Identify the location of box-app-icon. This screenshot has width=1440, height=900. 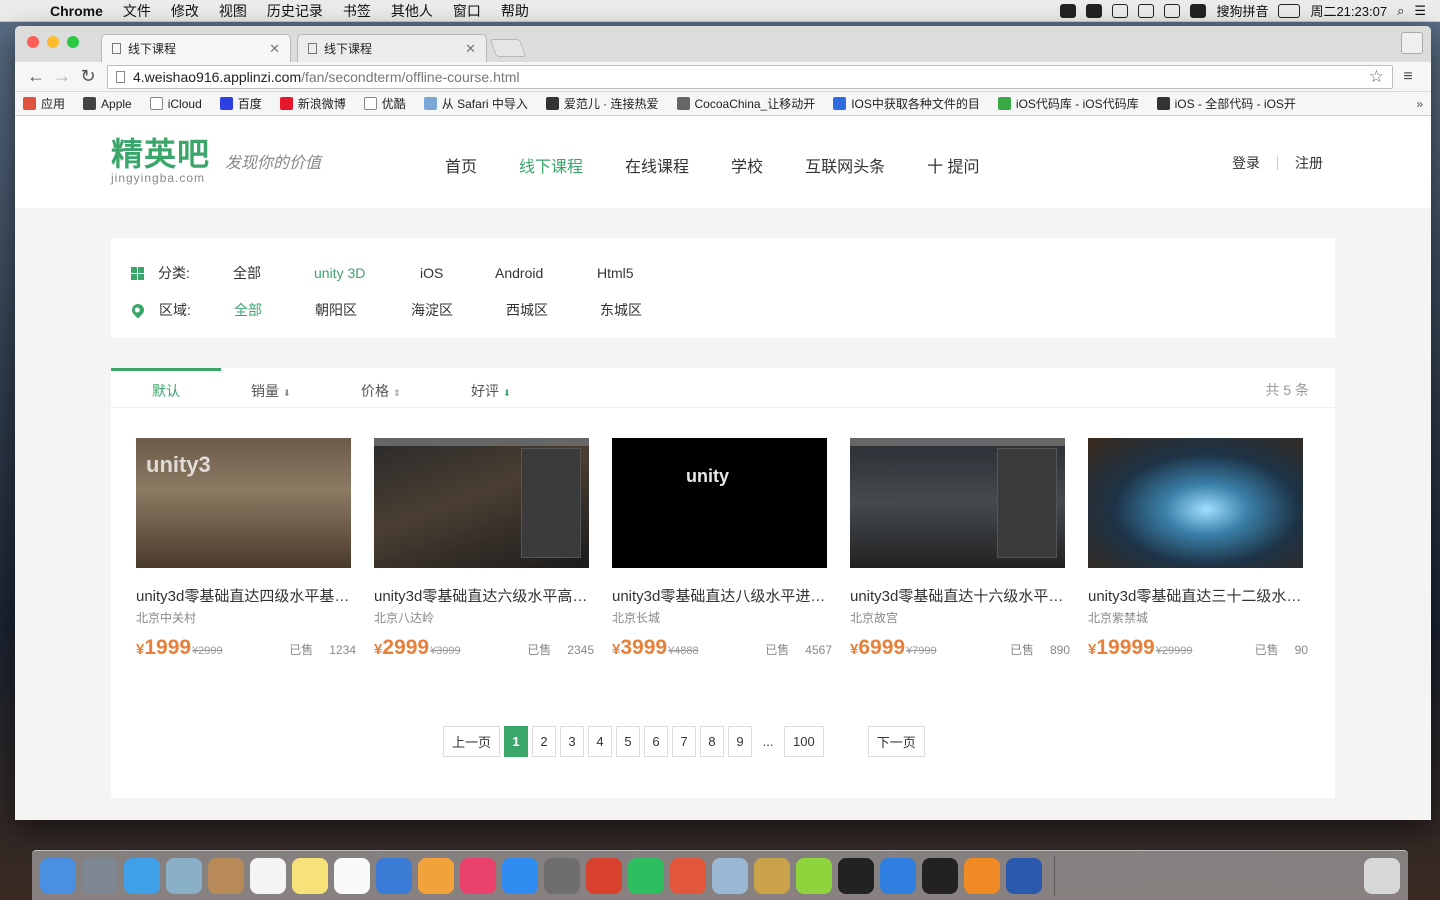
(688, 875).